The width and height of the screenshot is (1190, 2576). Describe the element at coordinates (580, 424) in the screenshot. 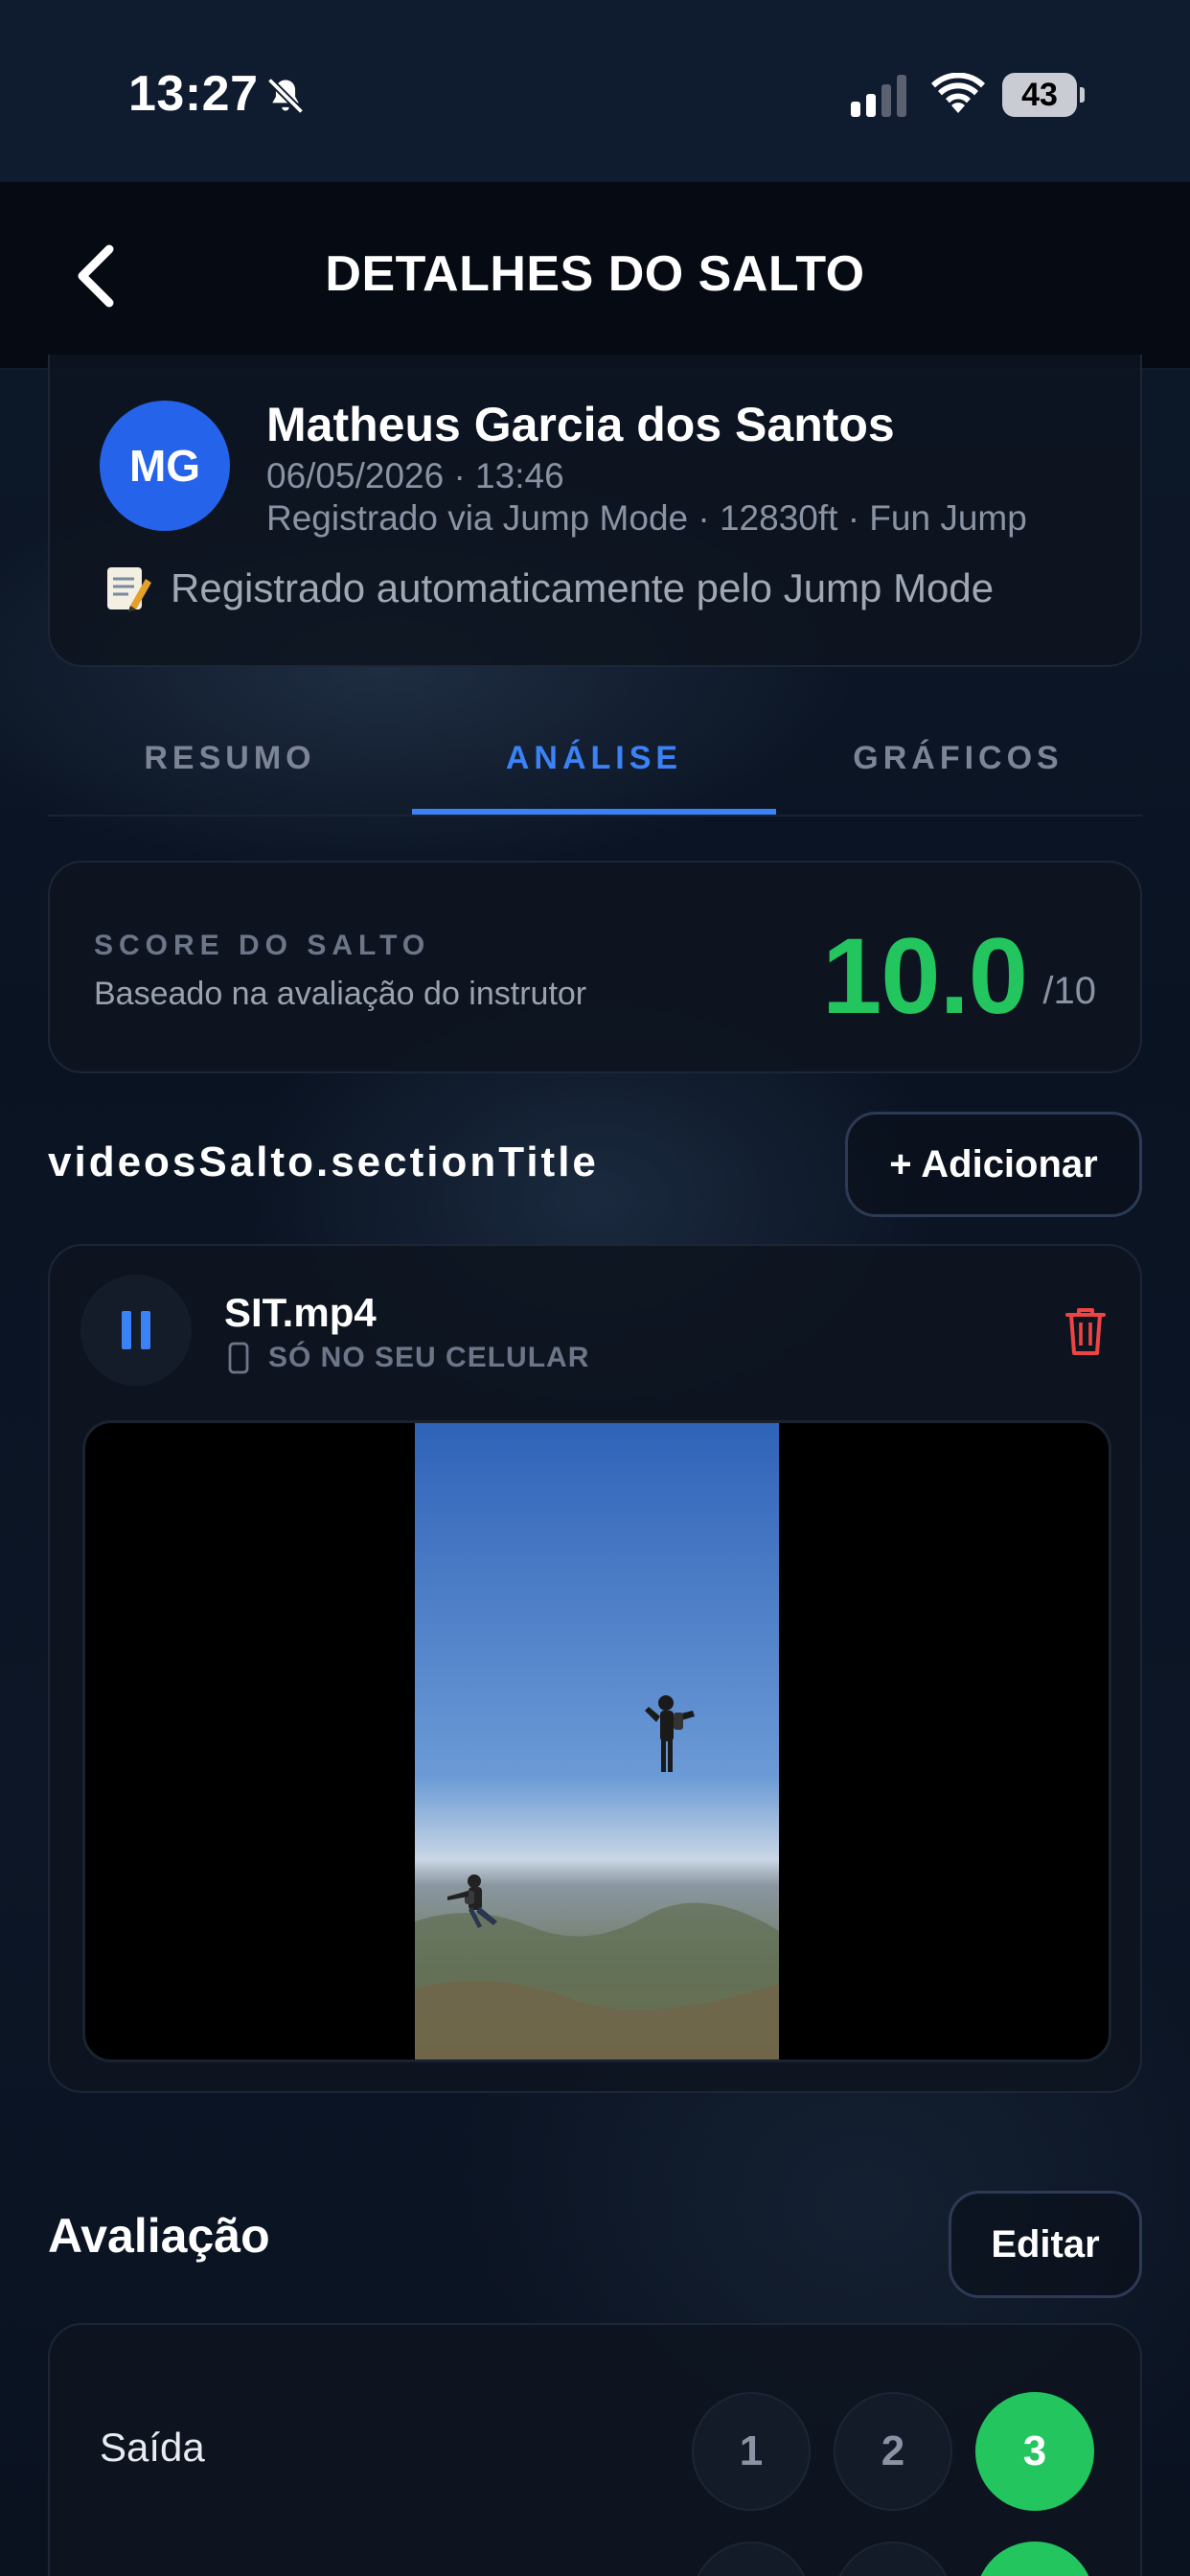

I see `jumper-name: Matheus Garcia dos Santos` at that location.